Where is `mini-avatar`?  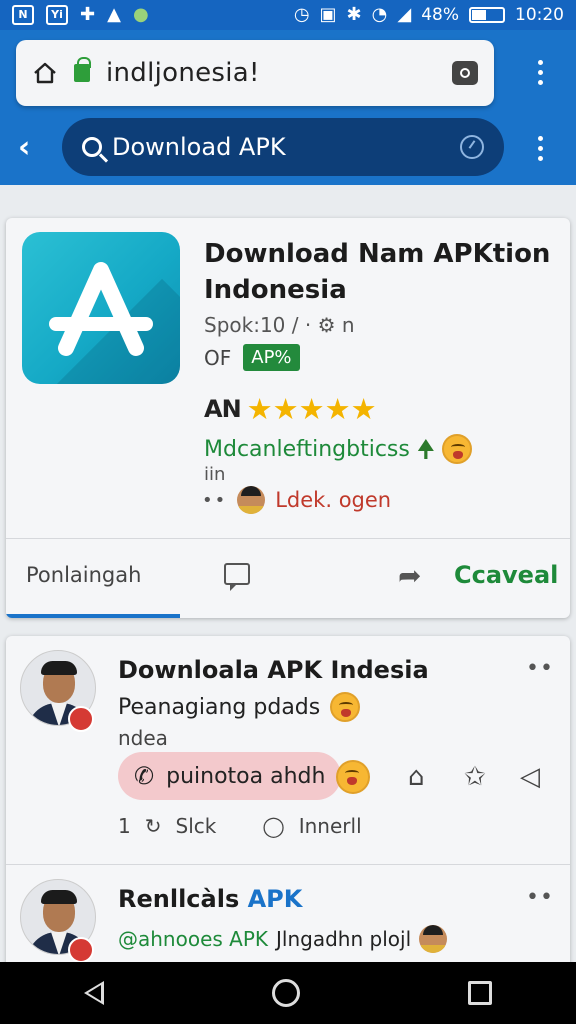 mini-avatar is located at coordinates (433, 939).